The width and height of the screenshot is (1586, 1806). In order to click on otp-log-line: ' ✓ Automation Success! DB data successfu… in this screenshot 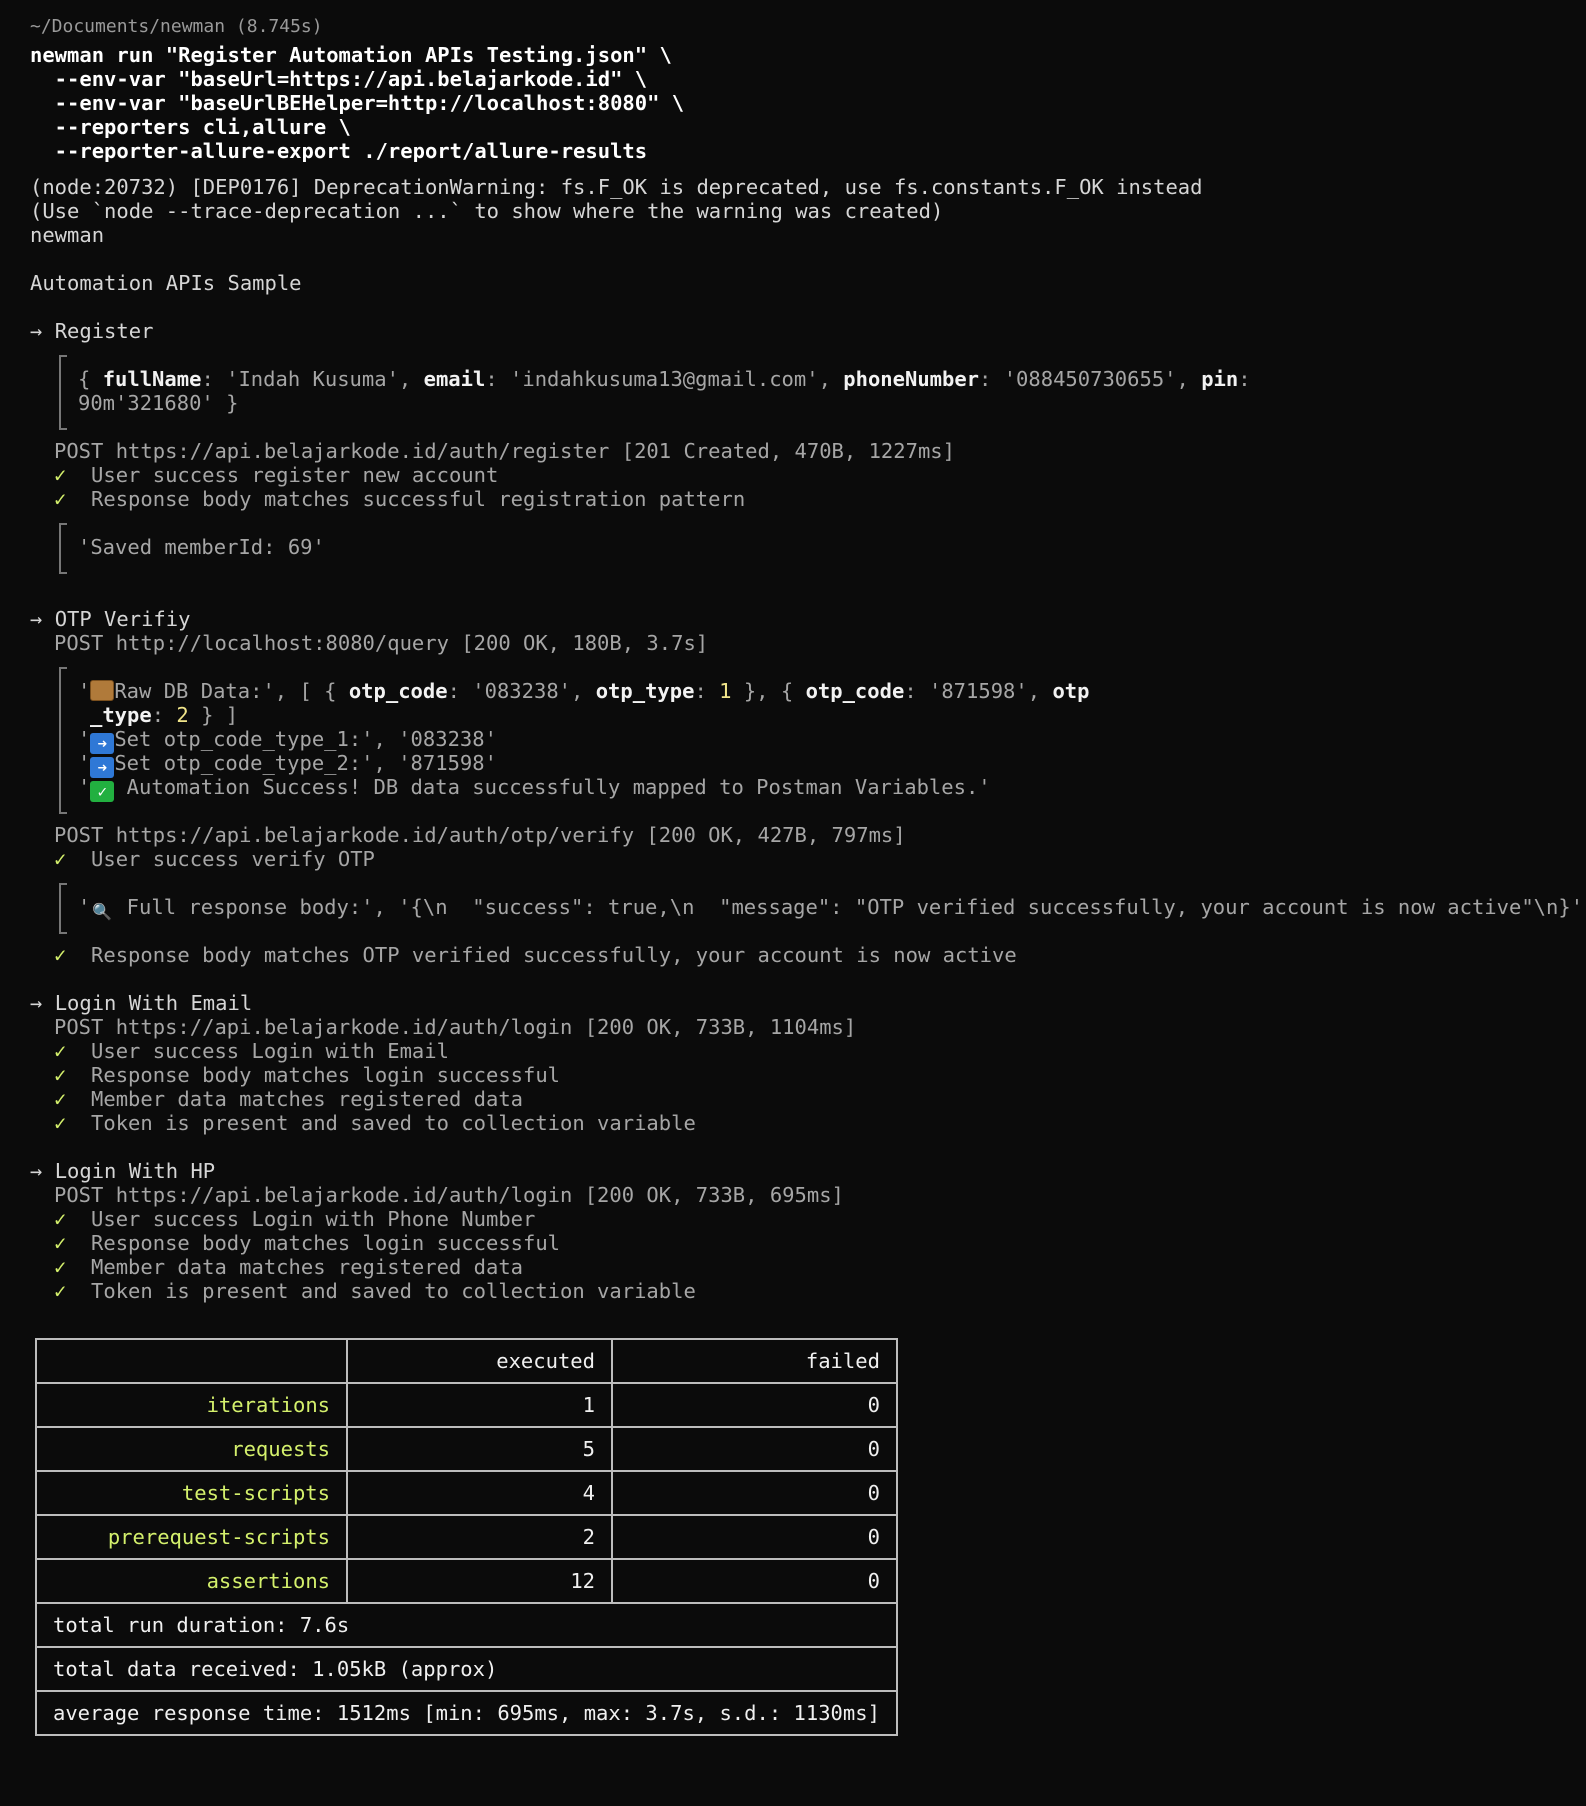, I will do `click(534, 788)`.